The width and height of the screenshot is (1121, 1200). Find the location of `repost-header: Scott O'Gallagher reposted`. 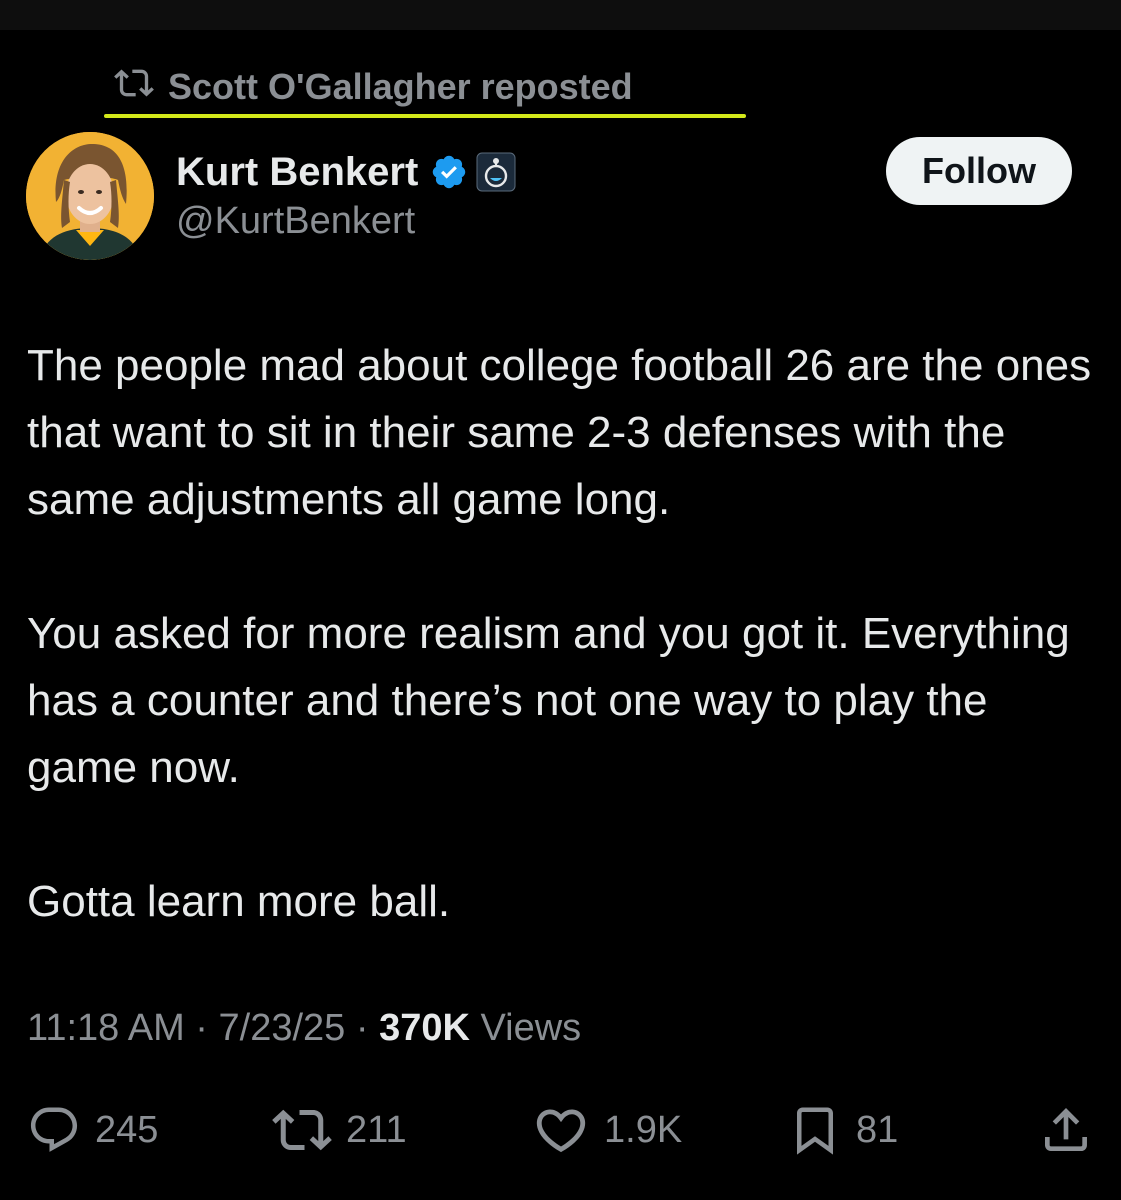

repost-header: Scott O'Gallagher reposted is located at coordinates (373, 87).